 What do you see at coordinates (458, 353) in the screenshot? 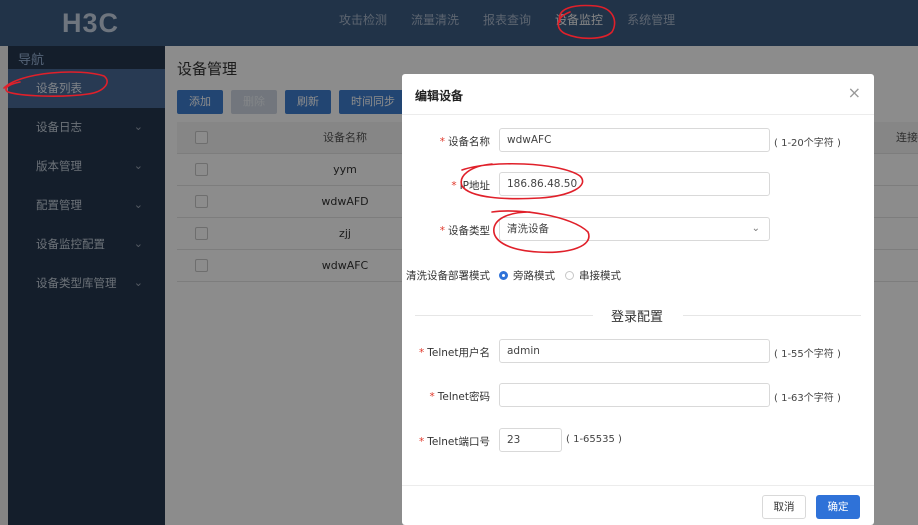
I see `telnet-user-label: Telnet用户名` at bounding box center [458, 353].